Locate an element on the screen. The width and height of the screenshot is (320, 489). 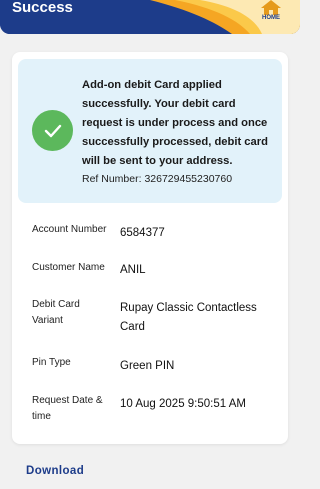
ref-label: Ref Number: is located at coordinates (112, 179).